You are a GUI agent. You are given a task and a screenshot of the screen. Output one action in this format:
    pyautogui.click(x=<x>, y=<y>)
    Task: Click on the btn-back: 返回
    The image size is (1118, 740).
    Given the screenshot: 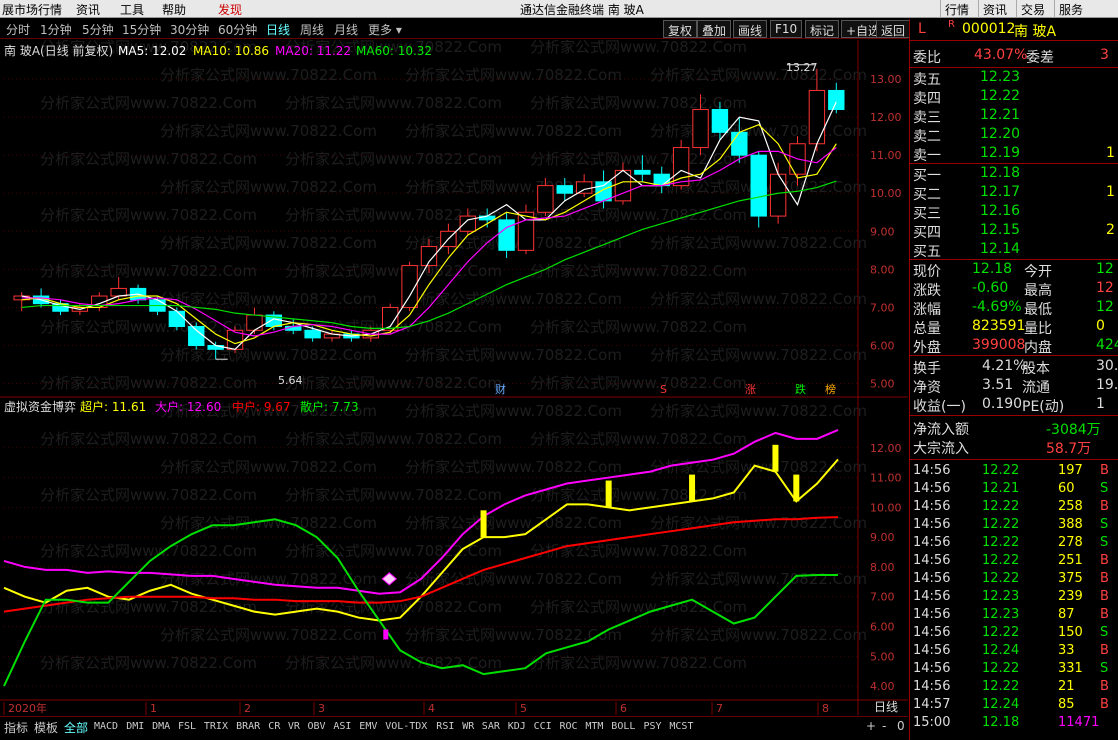 What is the action you would take?
    pyautogui.click(x=893, y=29)
    